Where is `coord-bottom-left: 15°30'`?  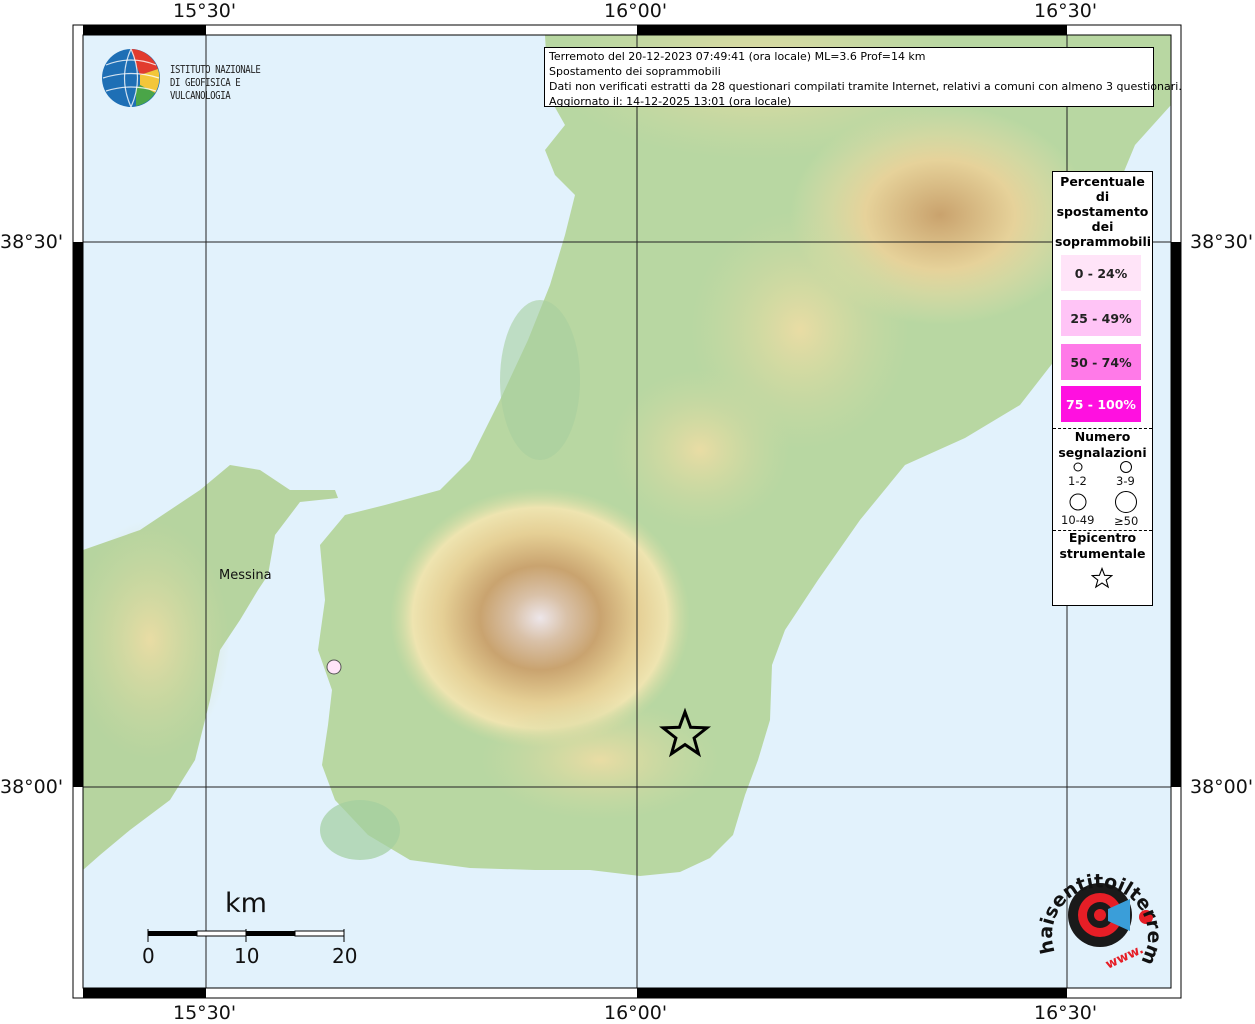
coord-bottom-left: 15°30' is located at coordinates (205, 1013).